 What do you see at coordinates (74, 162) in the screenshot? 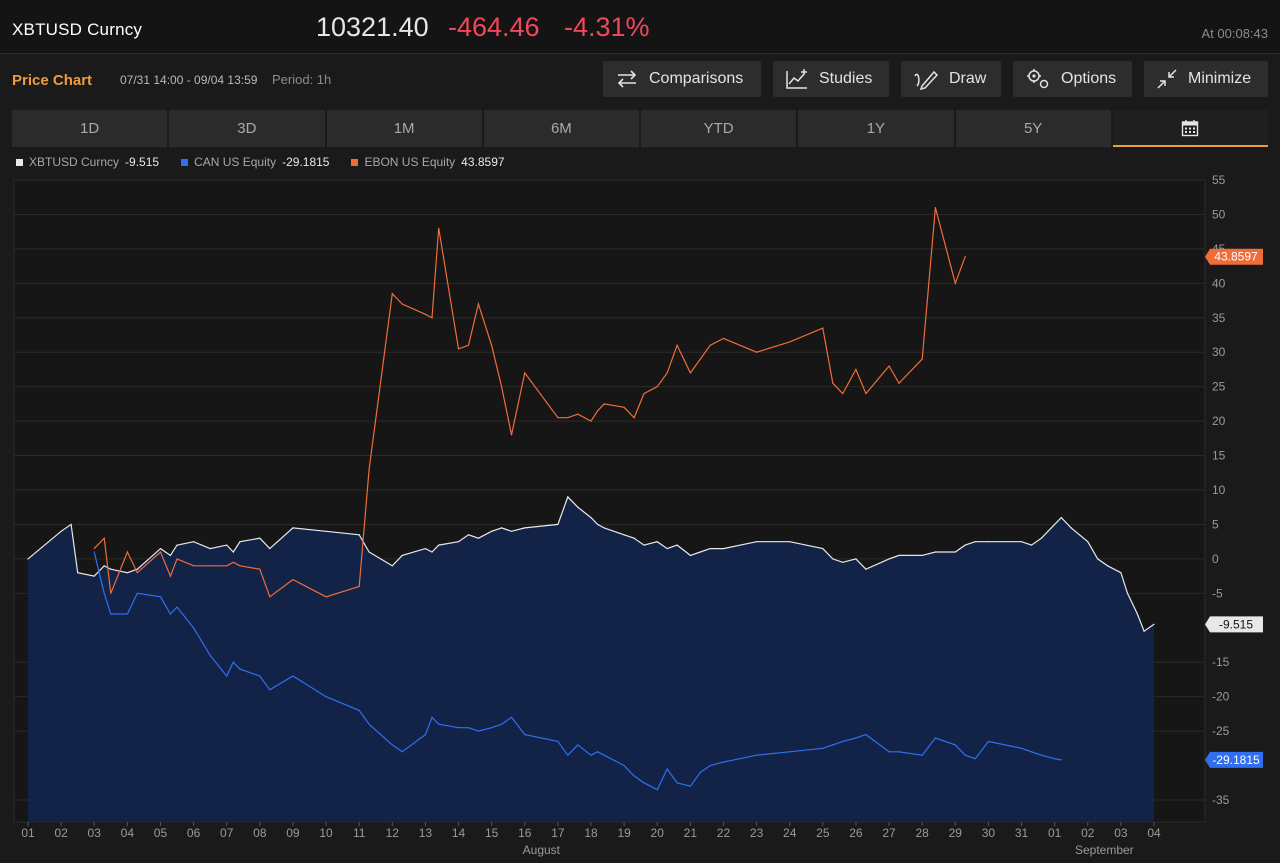
I see `legend-name: XBTUSD Curncy` at bounding box center [74, 162].